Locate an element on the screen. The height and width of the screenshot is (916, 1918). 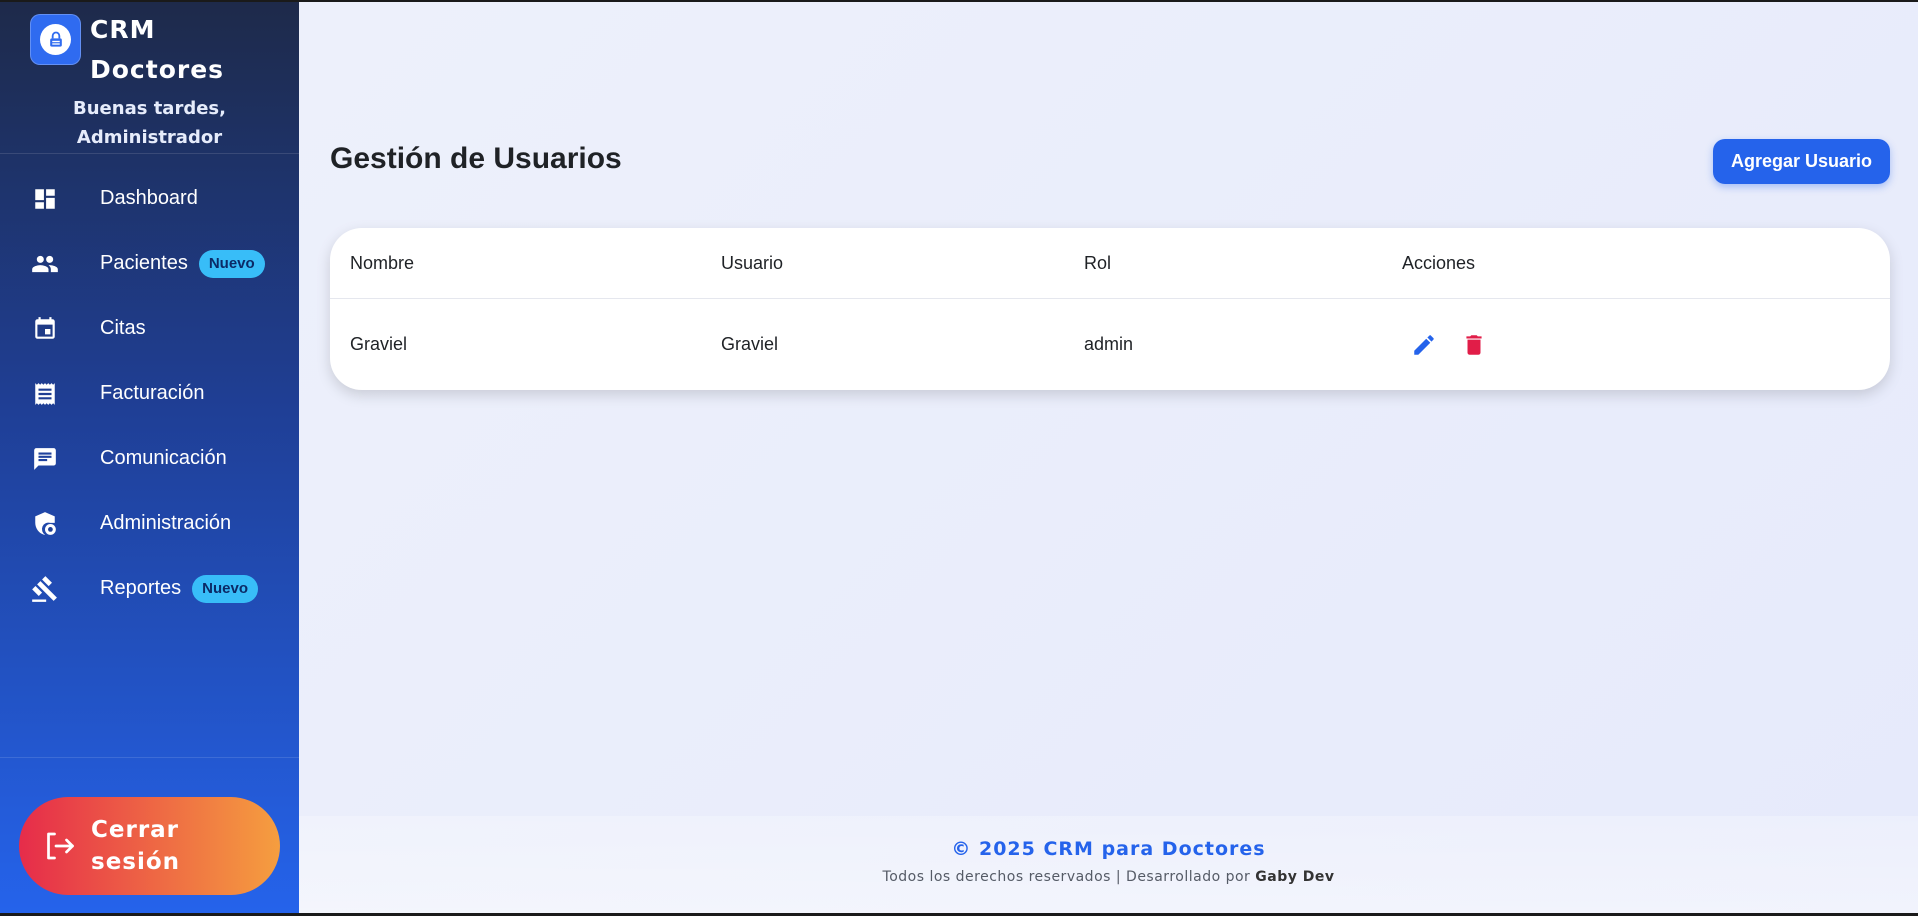
sidebar-item-administracion: Administración is located at coordinates (149, 523).